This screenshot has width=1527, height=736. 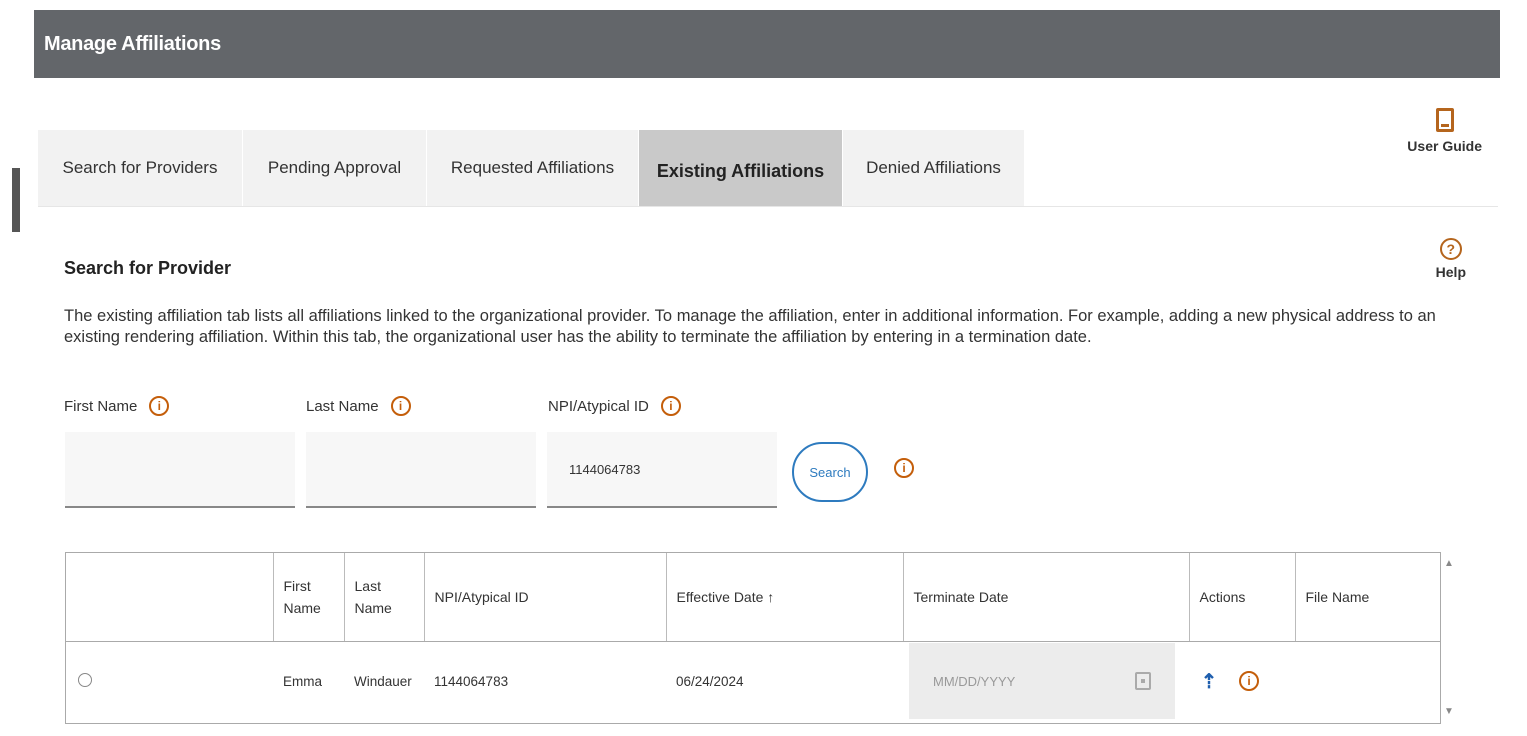 I want to click on first-name-cell: Emma, so click(x=303, y=681).